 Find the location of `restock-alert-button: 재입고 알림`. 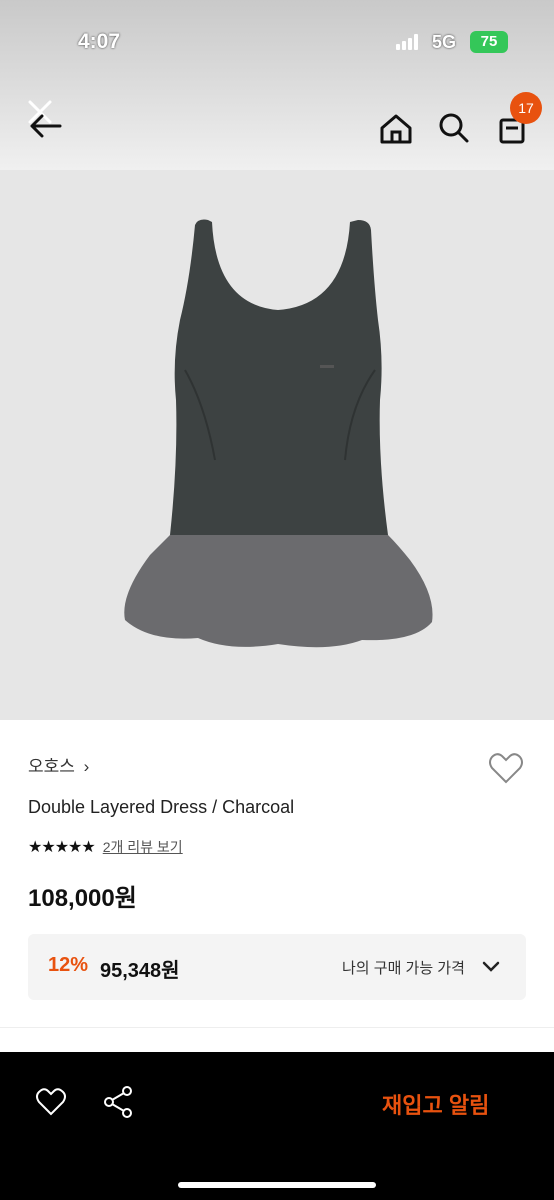

restock-alert-button: 재입고 알림 is located at coordinates (435, 1104).